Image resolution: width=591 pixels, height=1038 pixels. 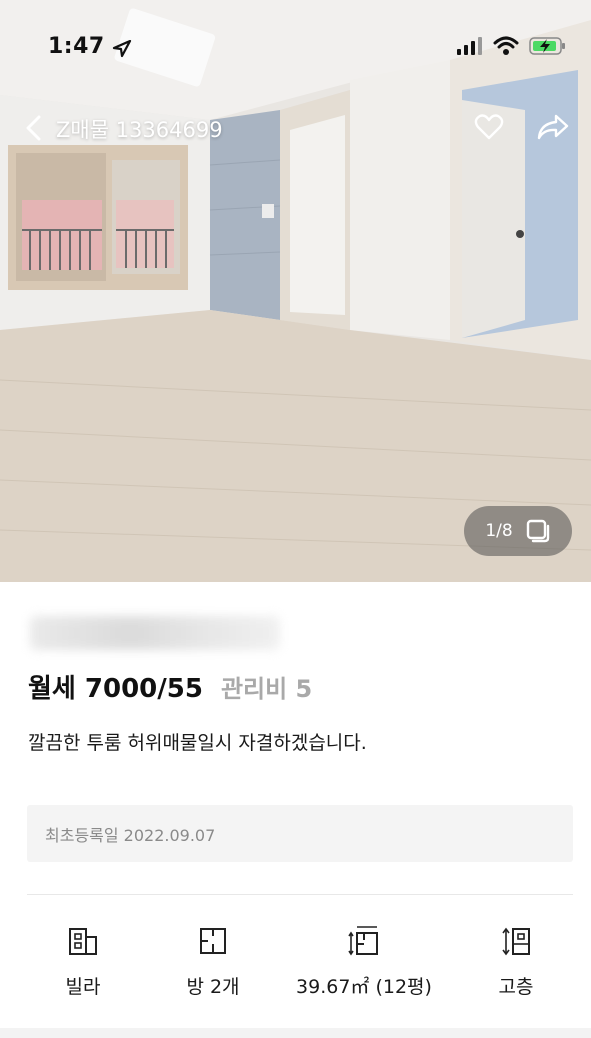 I want to click on room-icon, so click(x=213, y=941).